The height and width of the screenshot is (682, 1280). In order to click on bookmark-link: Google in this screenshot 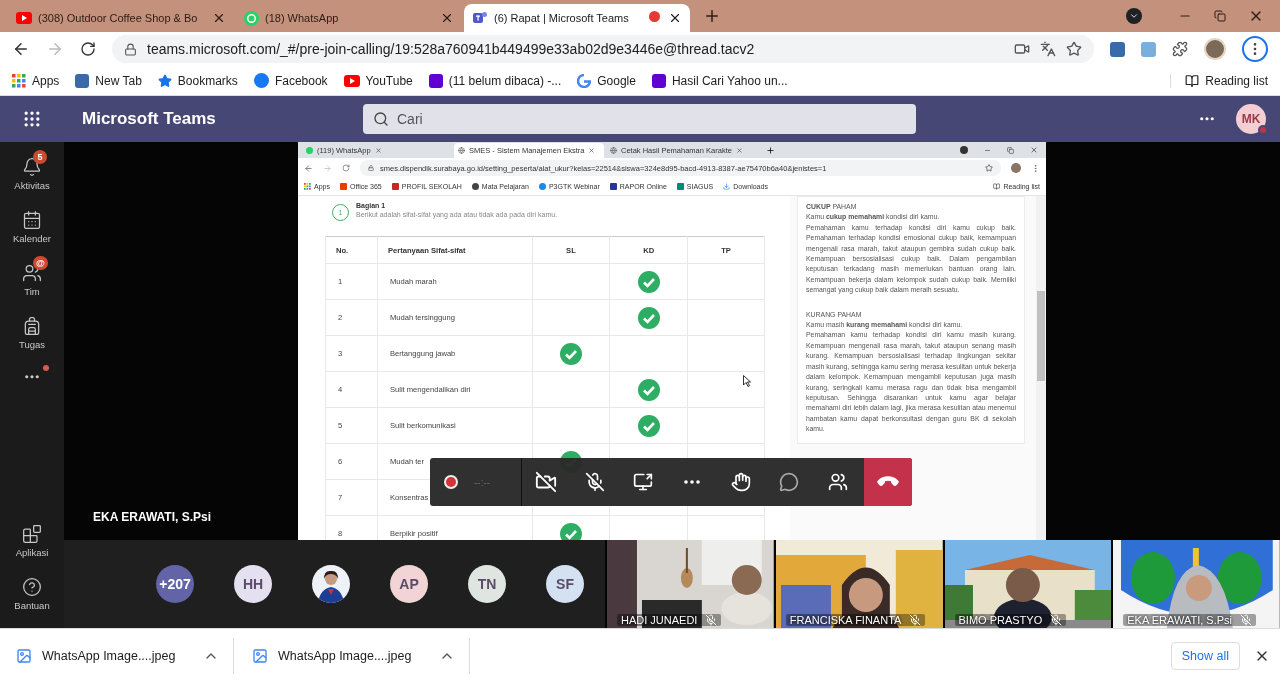, I will do `click(606, 80)`.